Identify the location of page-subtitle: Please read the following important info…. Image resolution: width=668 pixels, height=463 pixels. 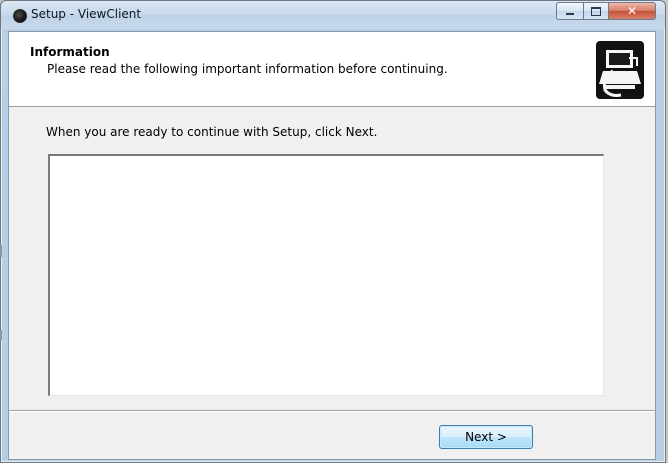
(247, 69).